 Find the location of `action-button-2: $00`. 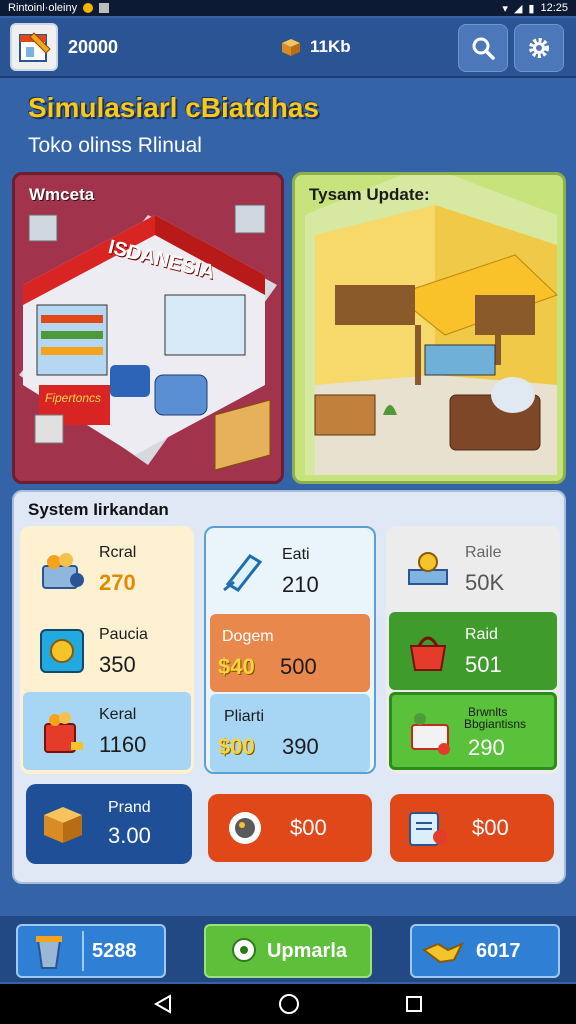

action-button-2: $00 is located at coordinates (290, 828).